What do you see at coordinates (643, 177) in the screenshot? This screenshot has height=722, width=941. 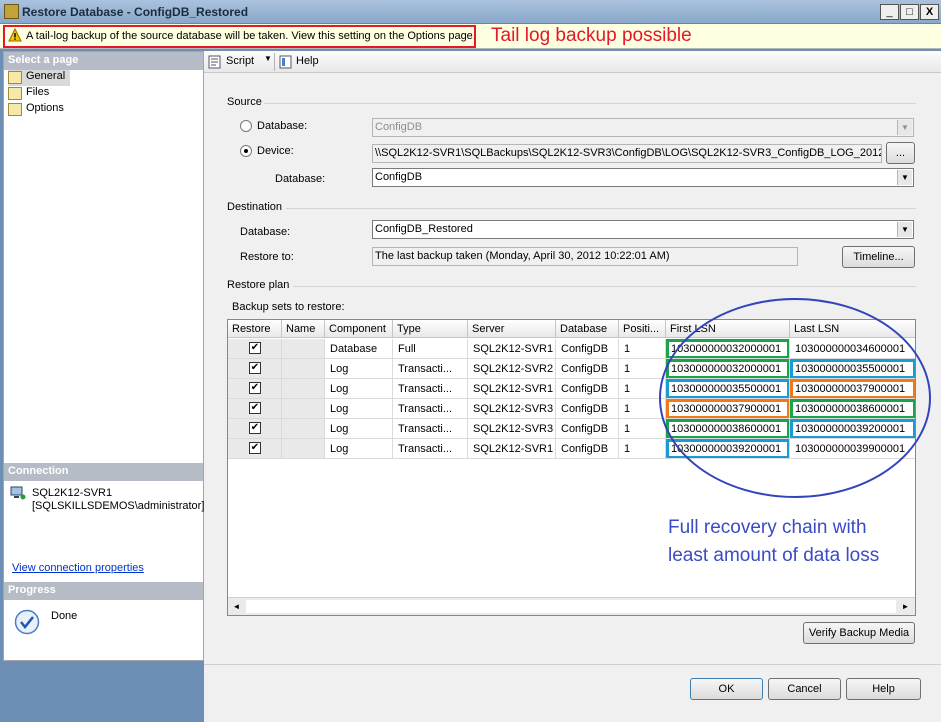 I see `source-sub-database-select: ConfigDB ▼` at bounding box center [643, 177].